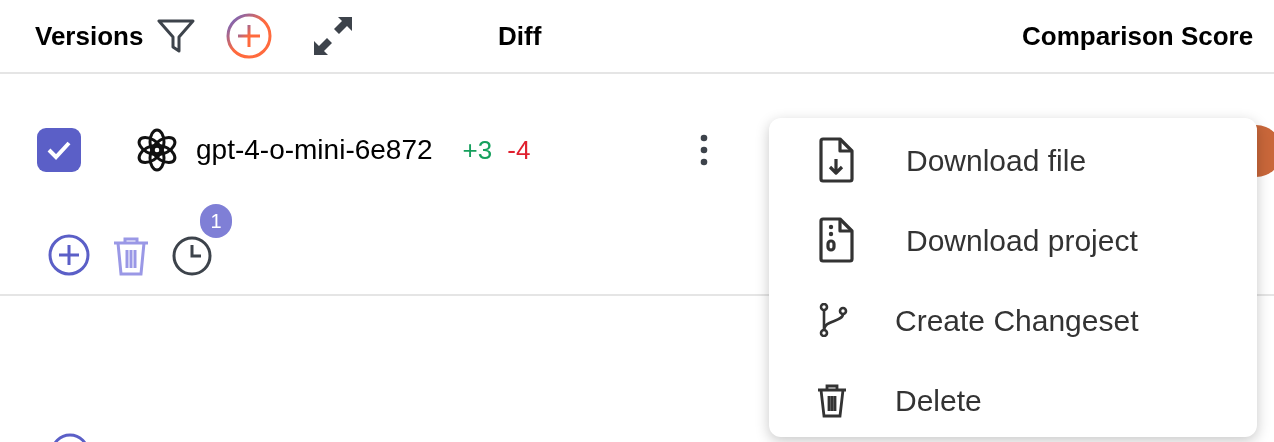 The image size is (1274, 442). What do you see at coordinates (520, 35) in the screenshot?
I see `column-header: Diff` at bounding box center [520, 35].